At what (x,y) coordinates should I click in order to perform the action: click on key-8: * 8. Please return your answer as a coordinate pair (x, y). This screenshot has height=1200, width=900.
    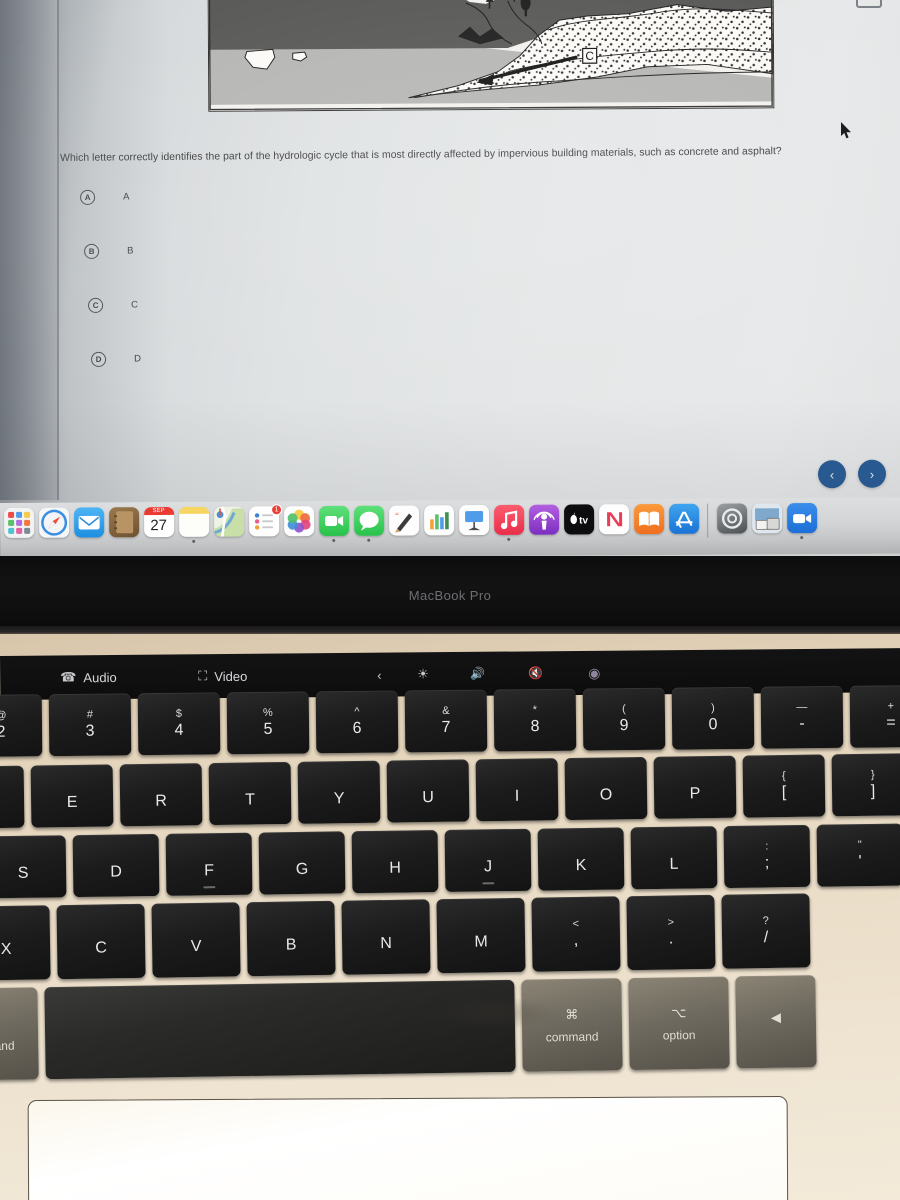
    Looking at the image, I should click on (535, 720).